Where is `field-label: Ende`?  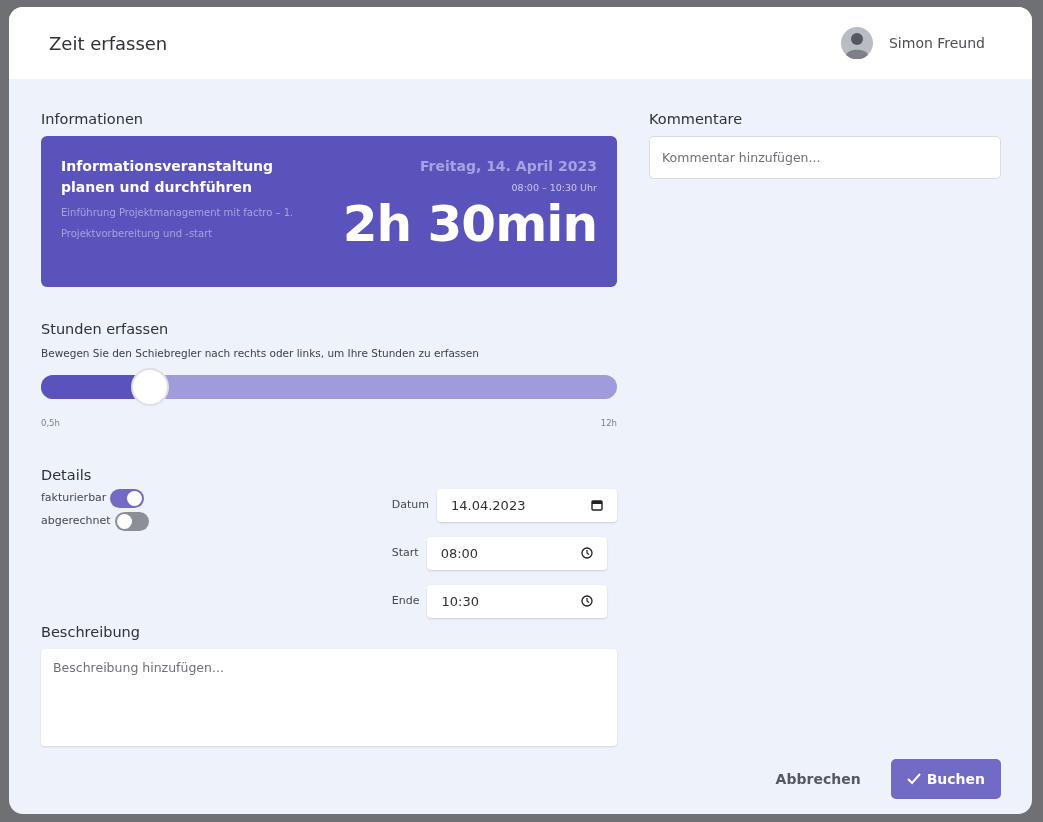 field-label: Ende is located at coordinates (405, 601).